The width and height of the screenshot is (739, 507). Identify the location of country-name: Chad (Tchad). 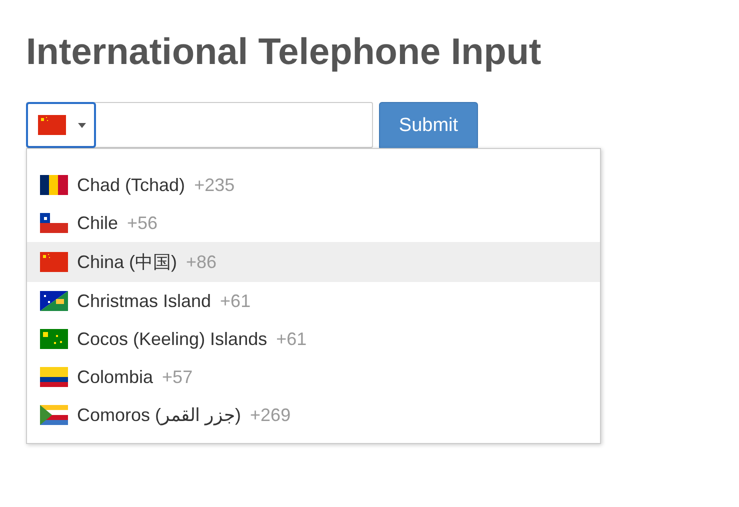
(131, 185).